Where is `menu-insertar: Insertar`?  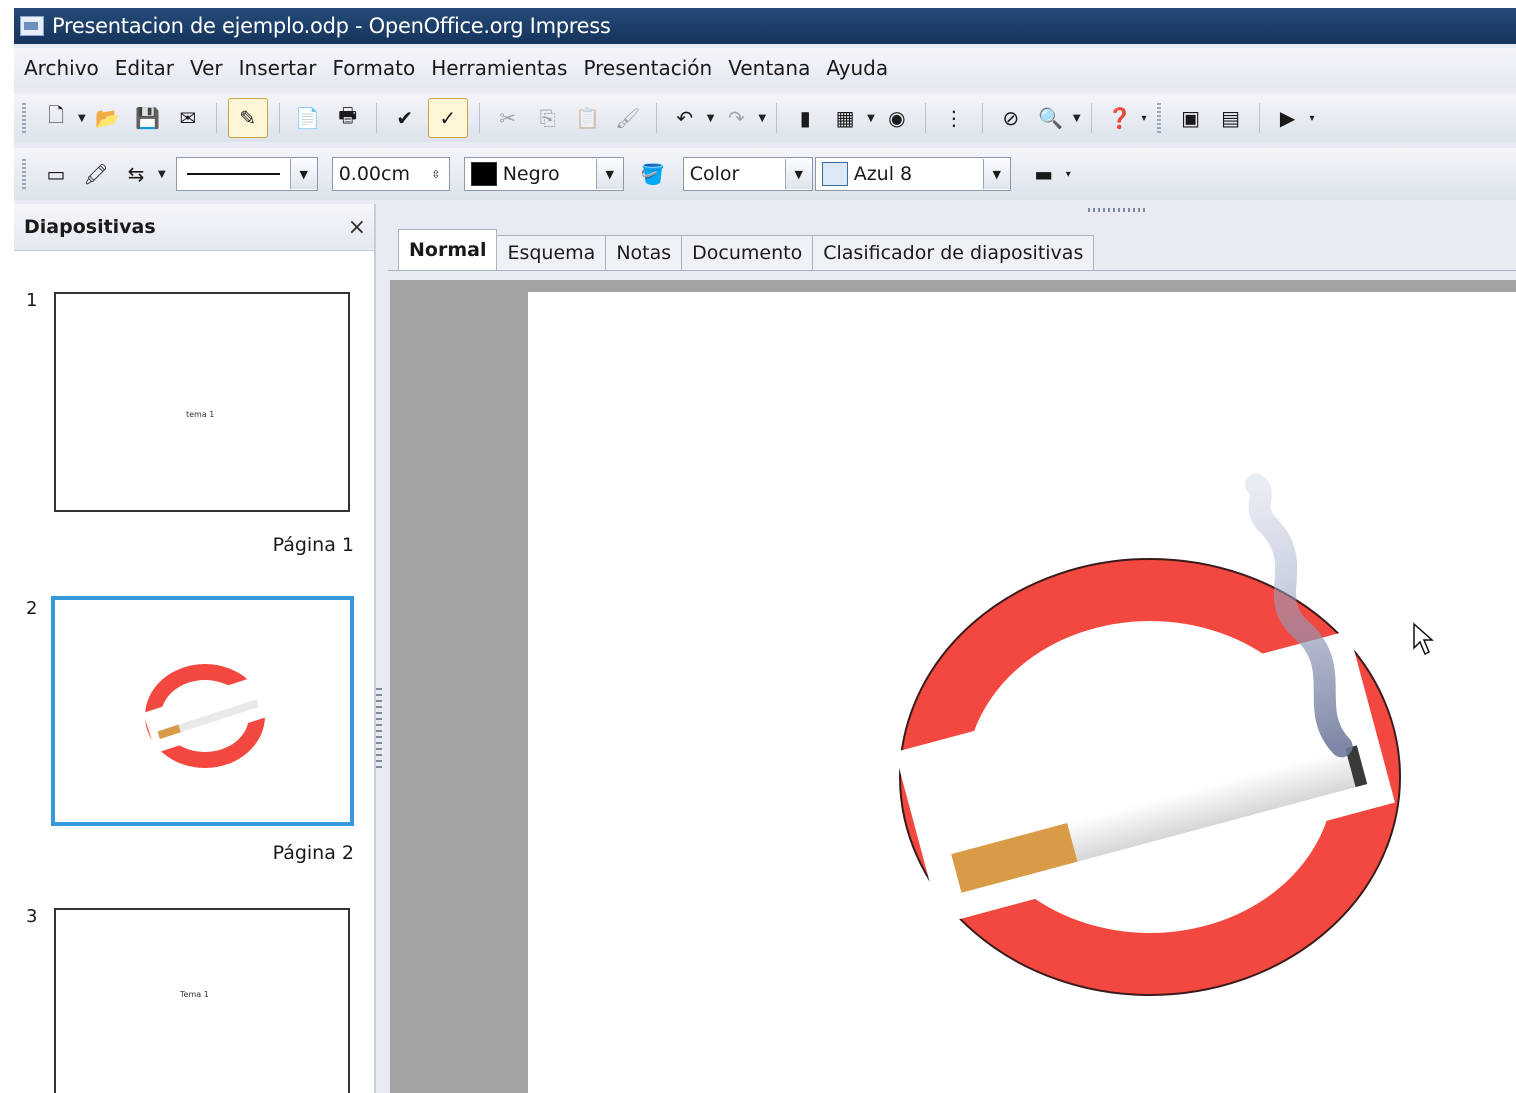
menu-insertar: Insertar is located at coordinates (278, 68).